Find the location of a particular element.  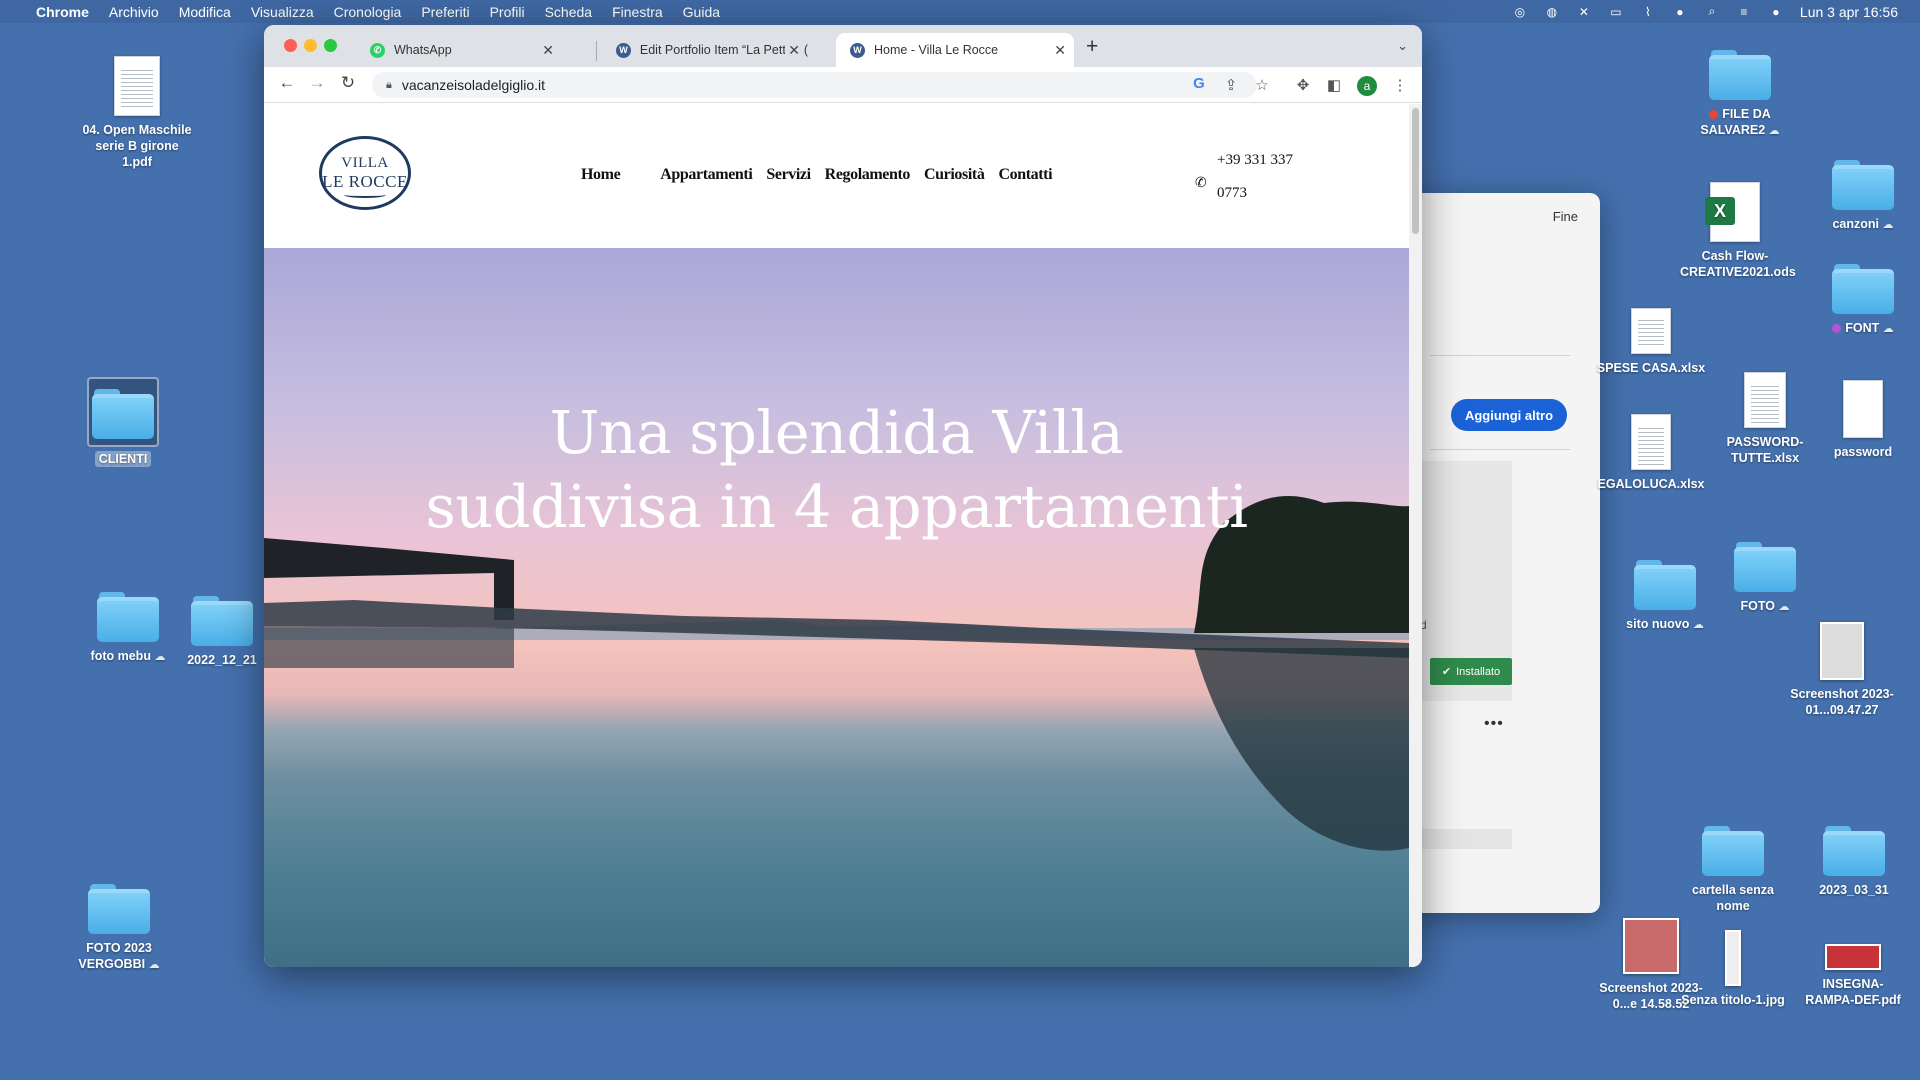

tab-search-chevron-icon: ⌄ is located at coordinates (1402, 46).